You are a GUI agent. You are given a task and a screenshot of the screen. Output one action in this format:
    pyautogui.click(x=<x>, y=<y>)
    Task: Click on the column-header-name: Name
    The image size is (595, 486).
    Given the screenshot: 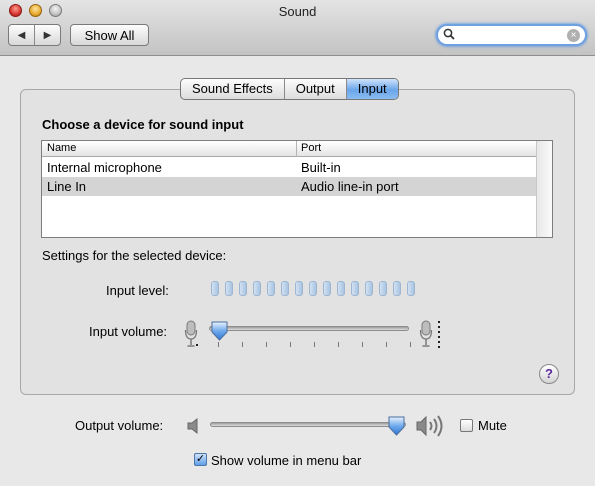 What is the action you would take?
    pyautogui.click(x=61, y=148)
    